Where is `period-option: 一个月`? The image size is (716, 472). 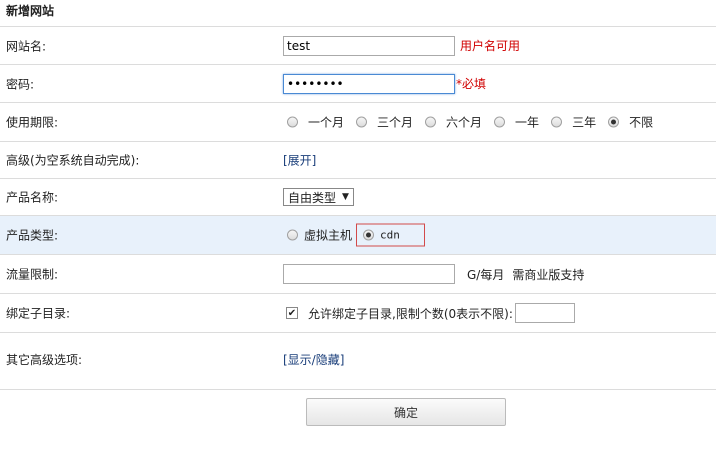 period-option: 一个月 is located at coordinates (315, 122).